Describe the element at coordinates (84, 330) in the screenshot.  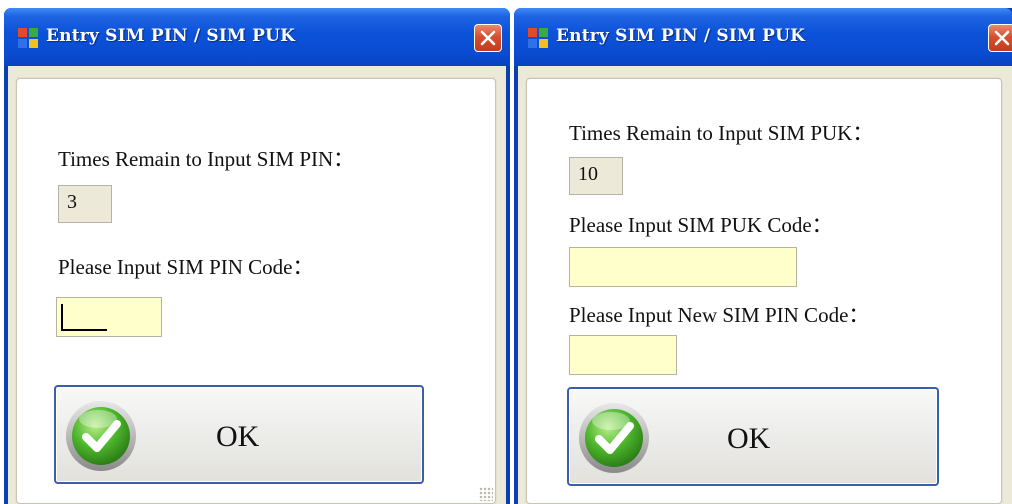
I see `text-caret-underline` at that location.